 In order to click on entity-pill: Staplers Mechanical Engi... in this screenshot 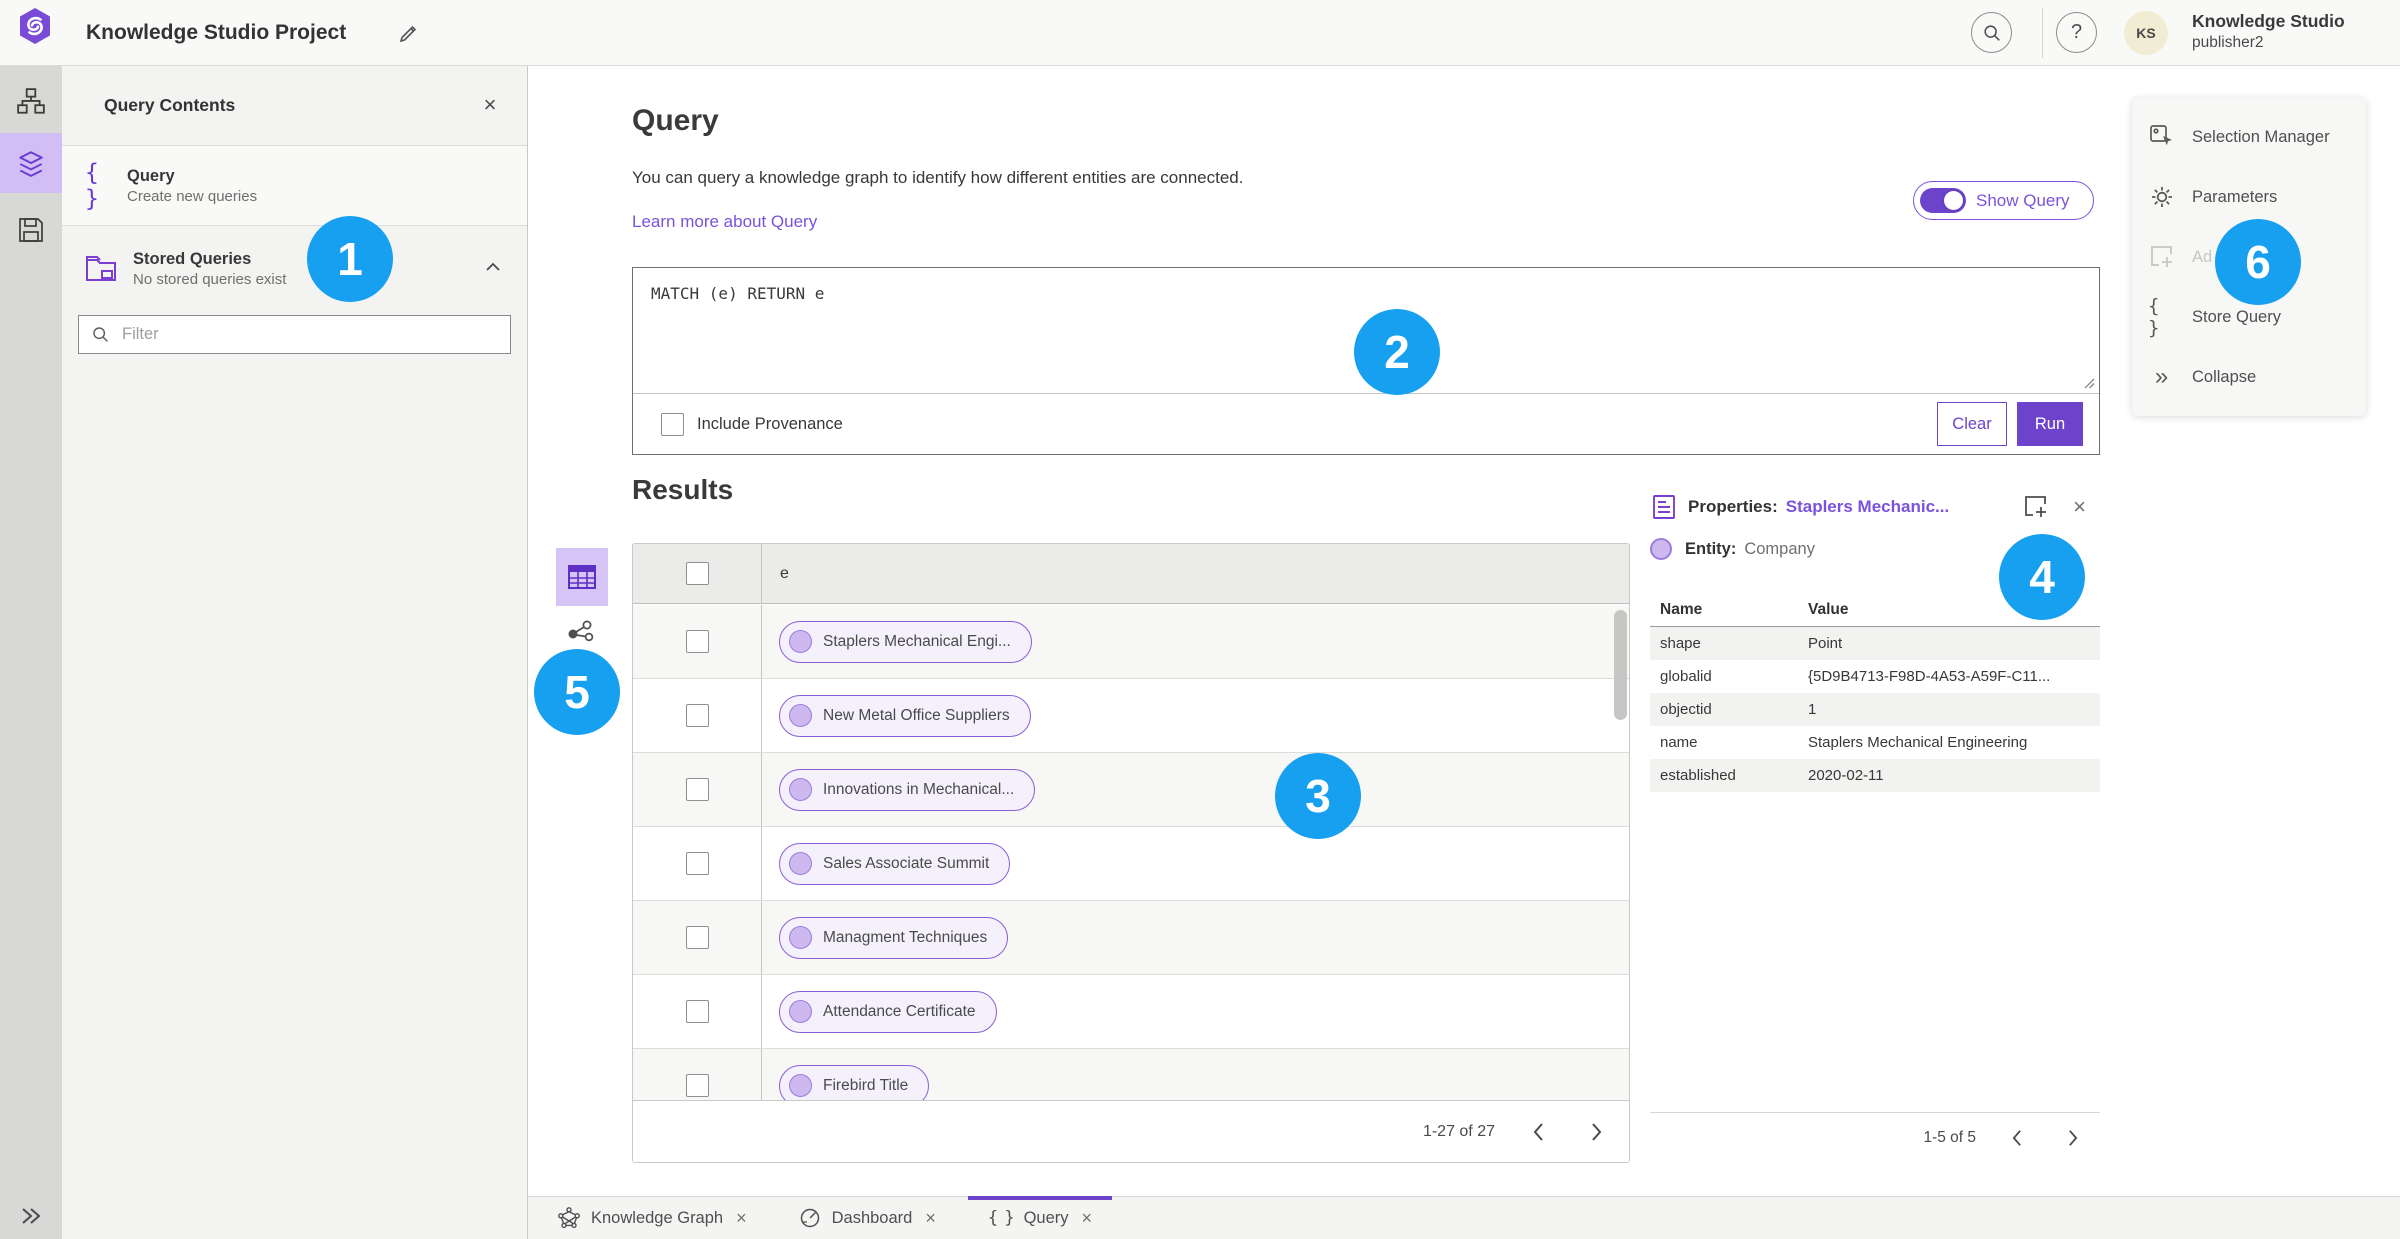, I will do `click(905, 641)`.